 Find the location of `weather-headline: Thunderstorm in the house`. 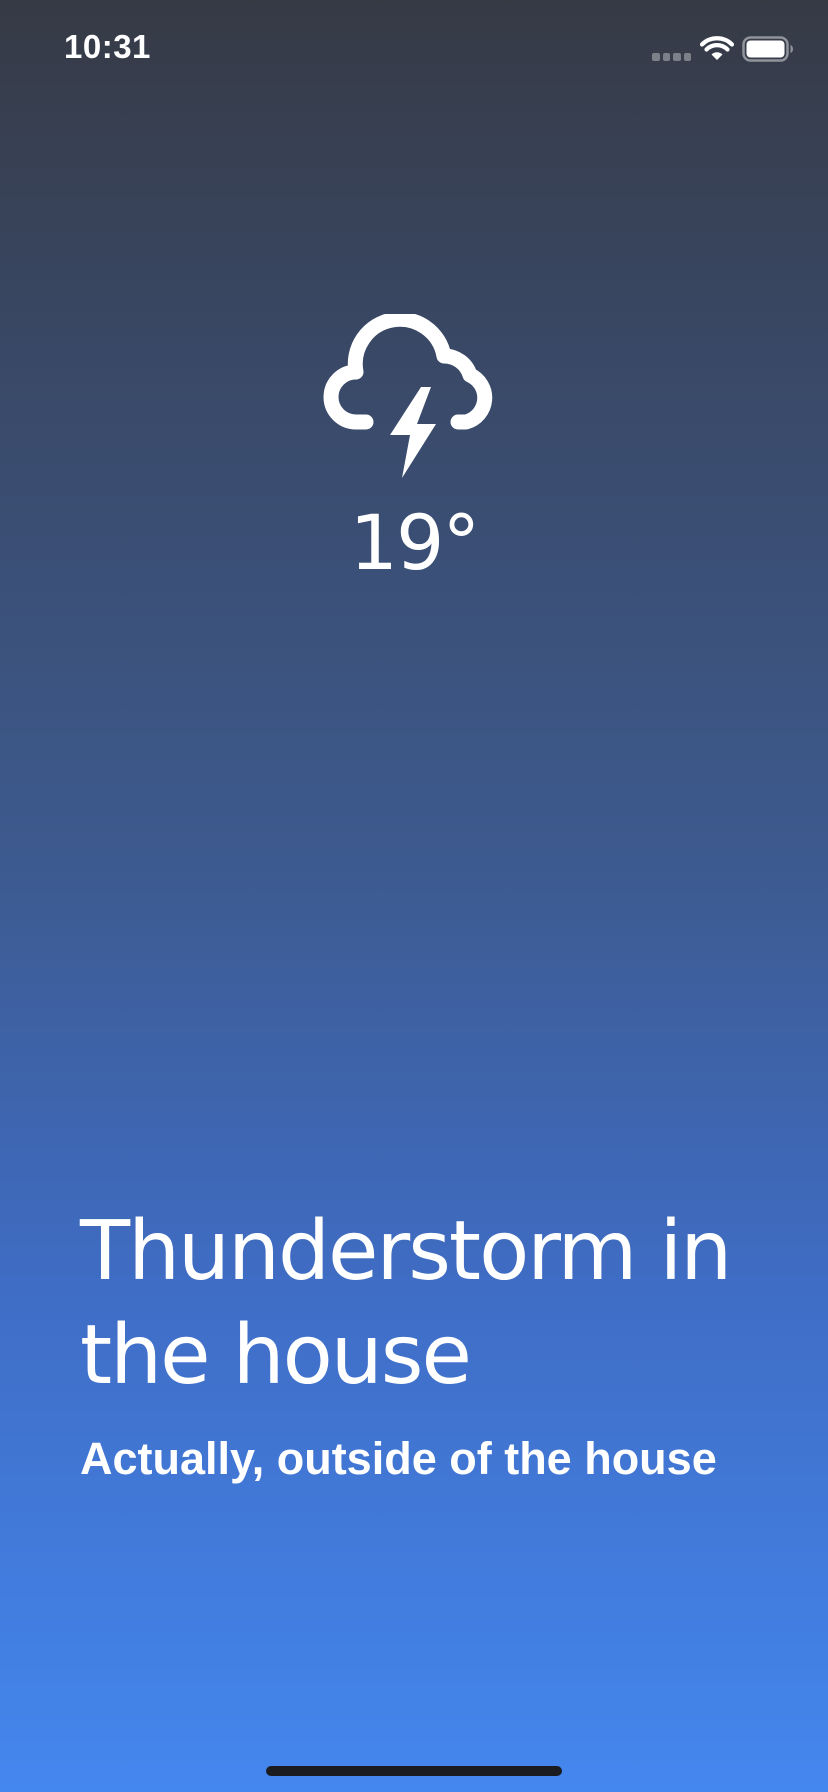

weather-headline: Thunderstorm in the house is located at coordinates (406, 1303).